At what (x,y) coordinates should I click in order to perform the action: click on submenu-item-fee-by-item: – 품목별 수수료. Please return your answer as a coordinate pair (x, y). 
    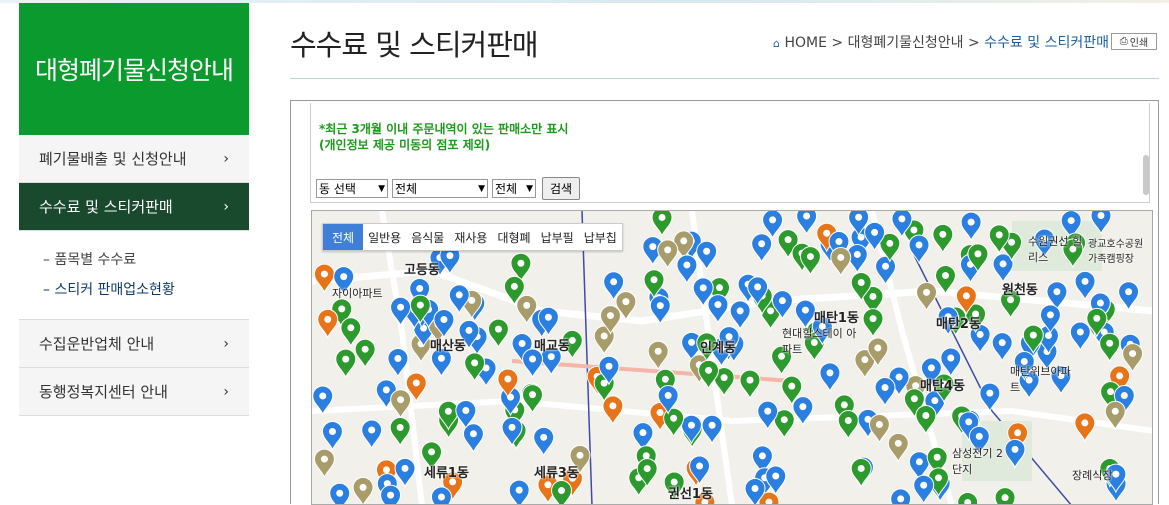
    Looking at the image, I should click on (146, 260).